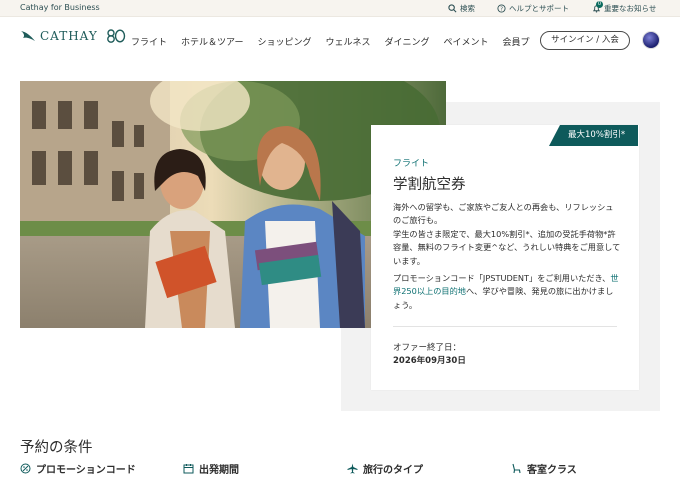 Image resolution: width=680 pixels, height=480 pixels. I want to click on help-icon: ?, so click(501, 8).